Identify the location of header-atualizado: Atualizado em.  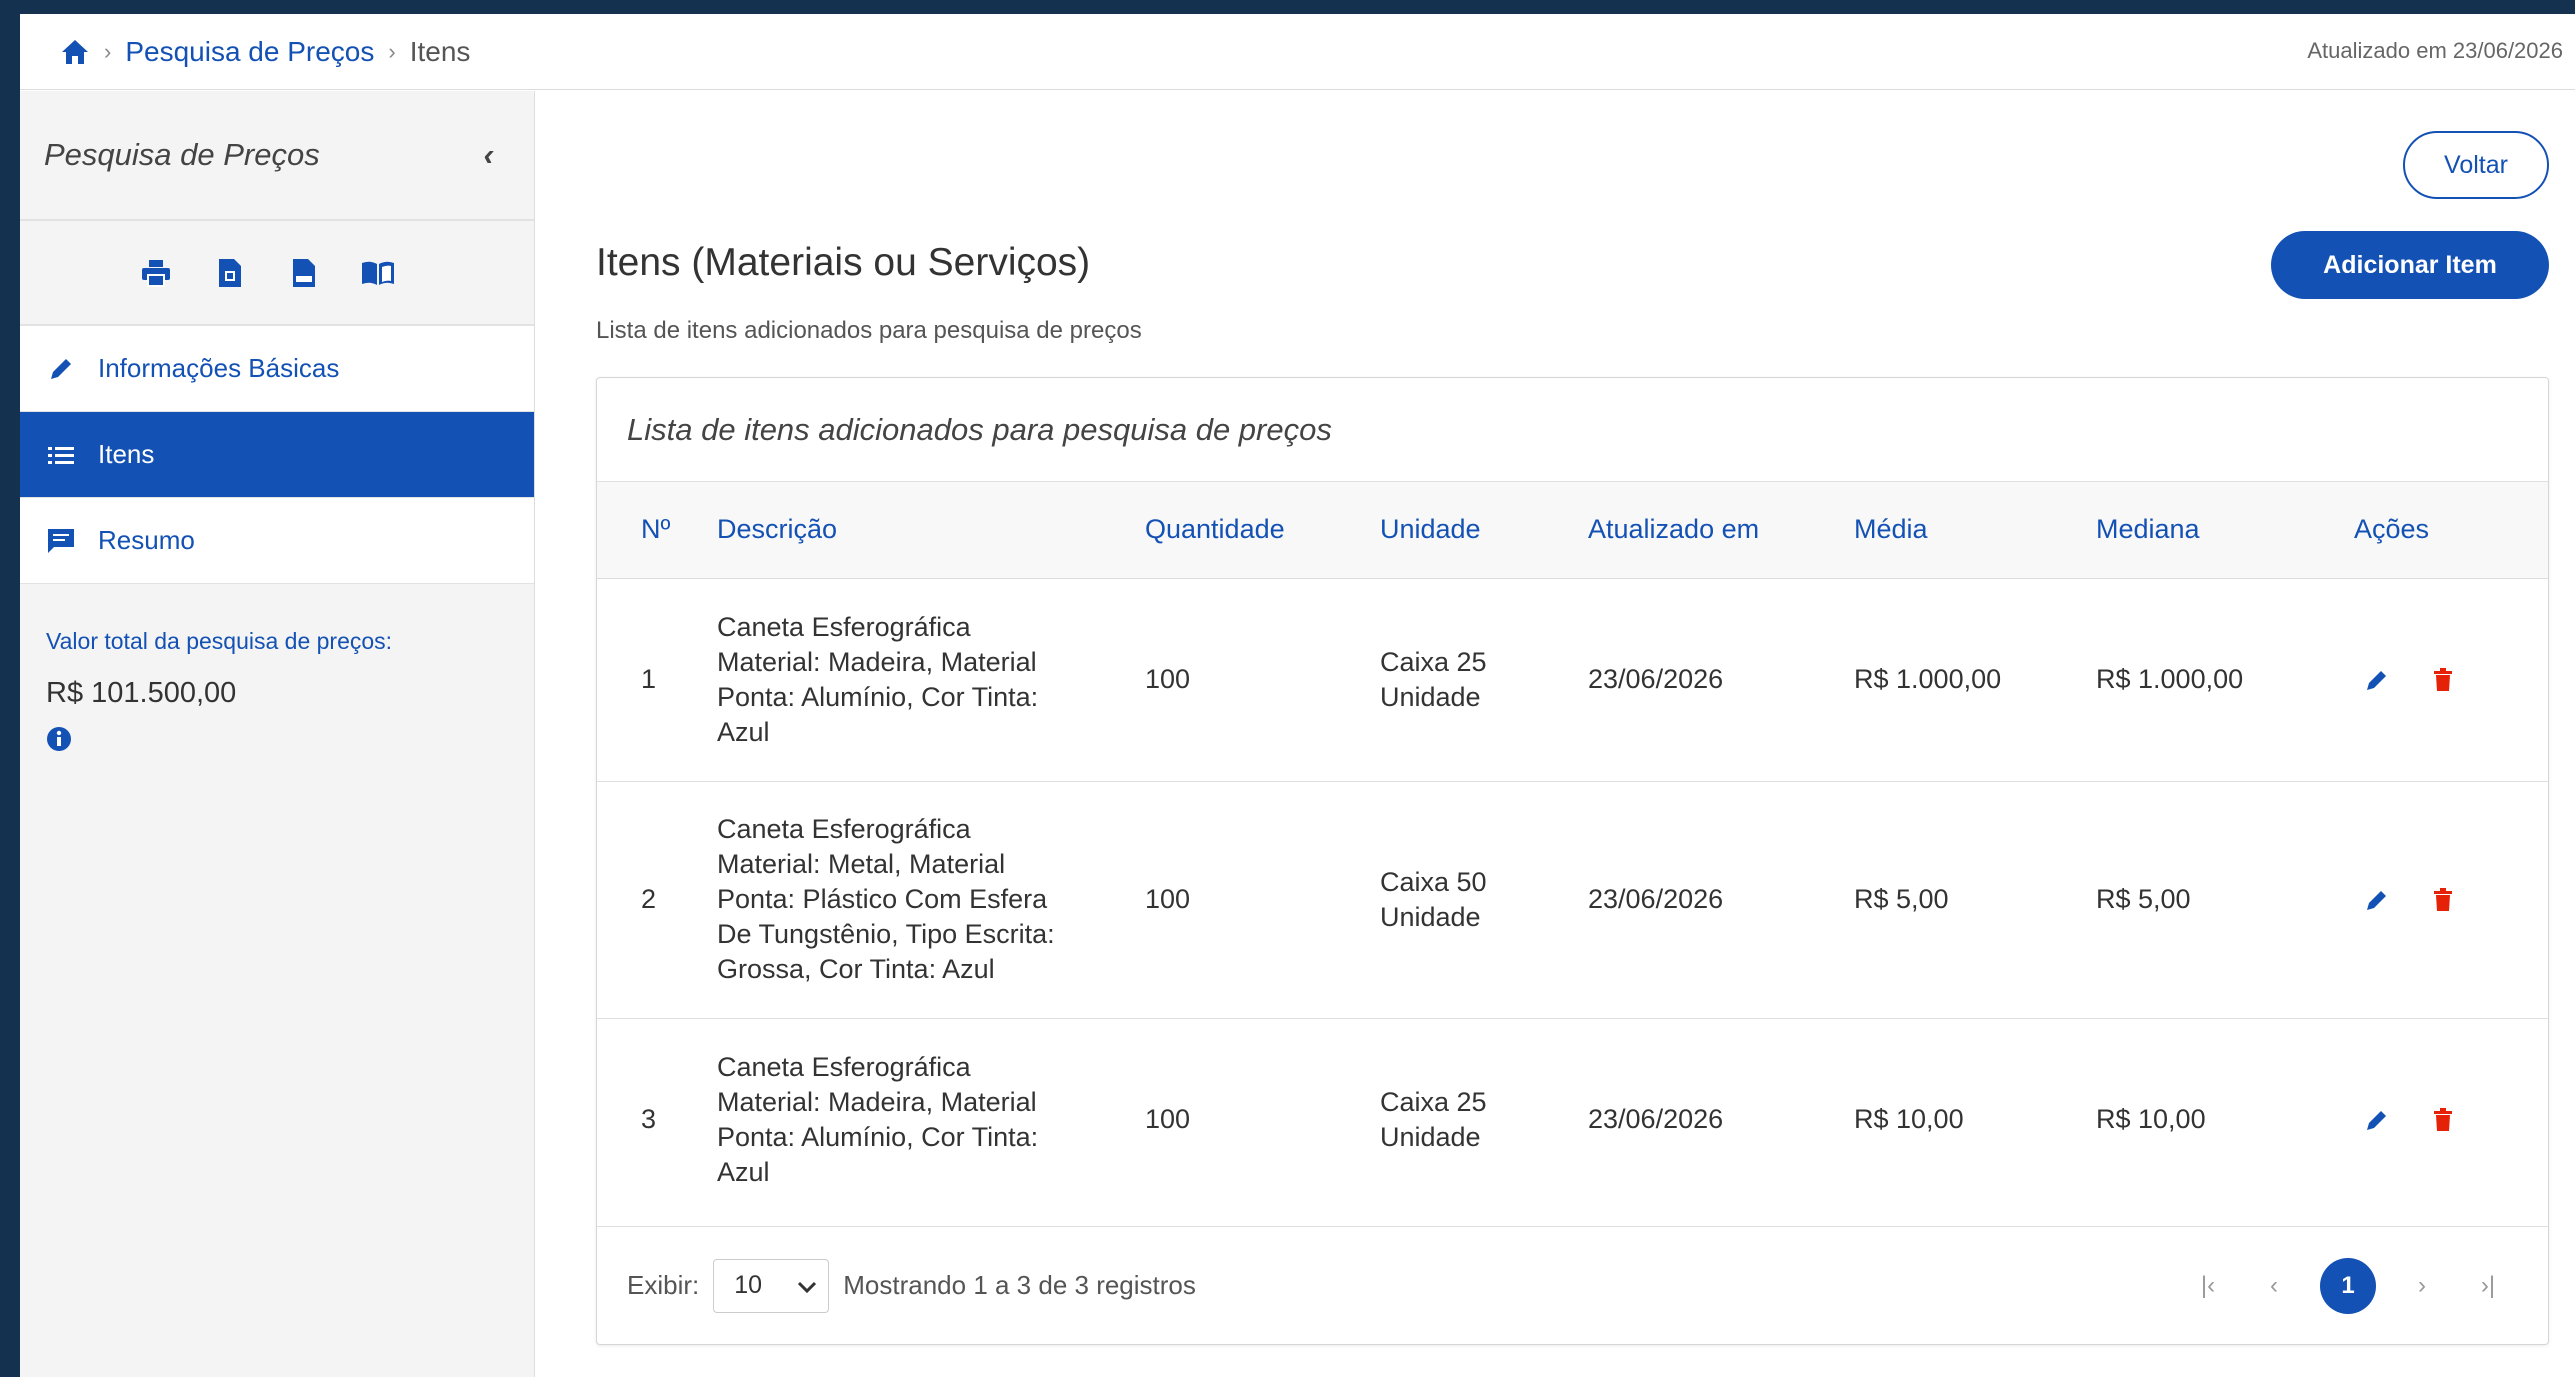
(1721, 530).